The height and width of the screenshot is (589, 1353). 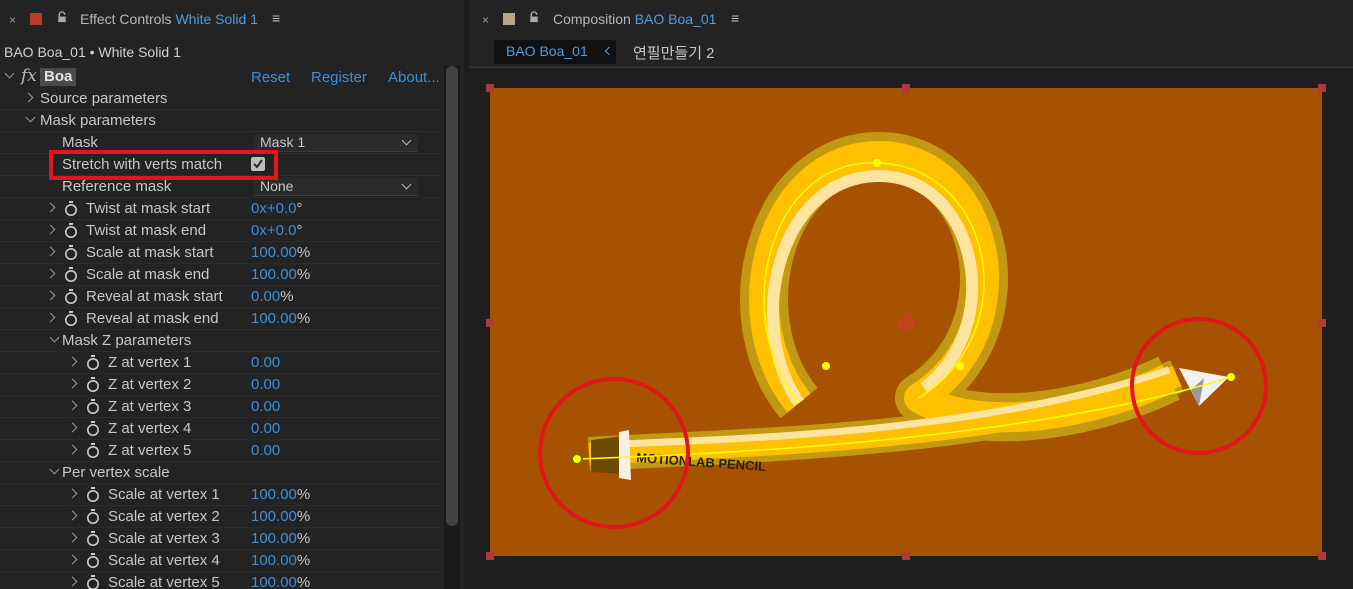 What do you see at coordinates (104, 98) in the screenshot?
I see `group-label: Source parameters` at bounding box center [104, 98].